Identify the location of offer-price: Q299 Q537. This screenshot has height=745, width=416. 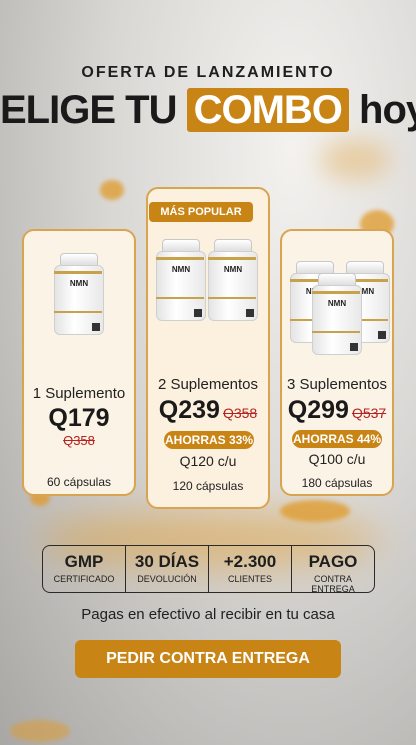
(337, 410).